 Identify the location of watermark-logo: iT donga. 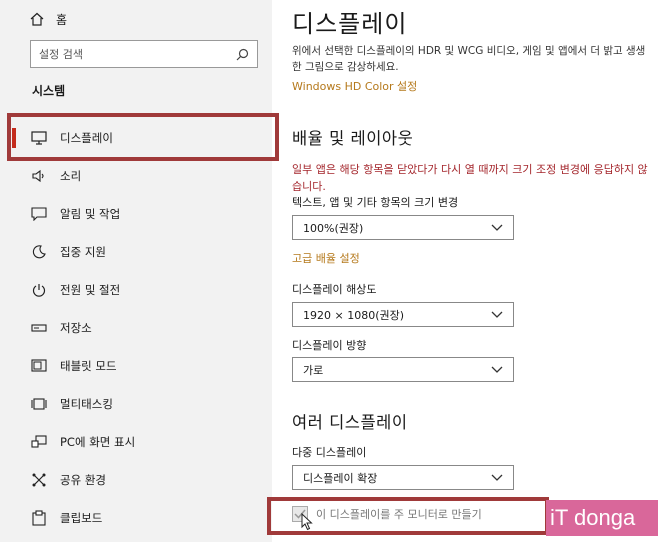
(602, 518).